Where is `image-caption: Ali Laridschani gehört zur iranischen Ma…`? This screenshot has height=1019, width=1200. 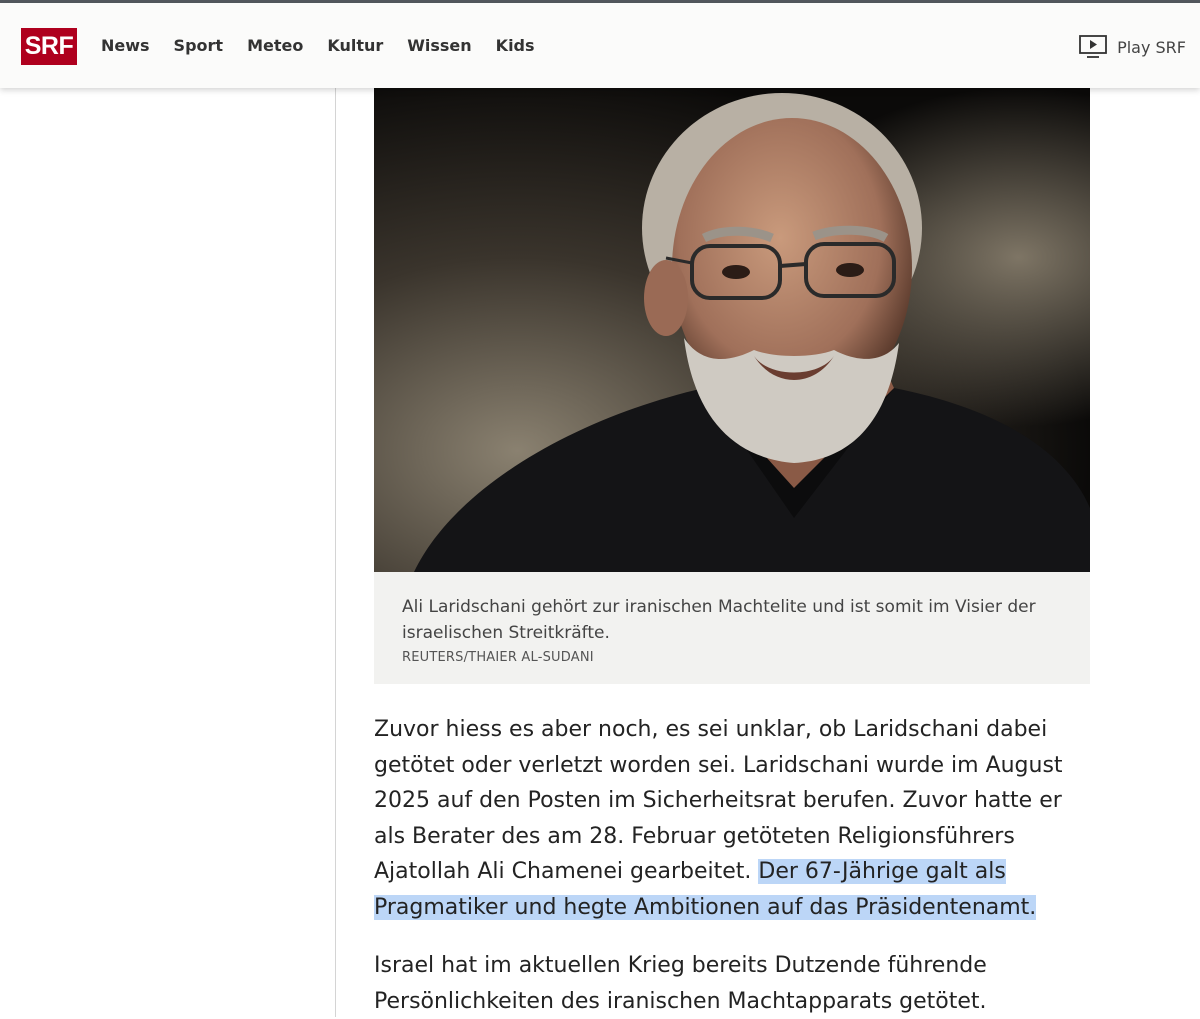 image-caption: Ali Laridschani gehört zur iranischen Ma… is located at coordinates (719, 620).